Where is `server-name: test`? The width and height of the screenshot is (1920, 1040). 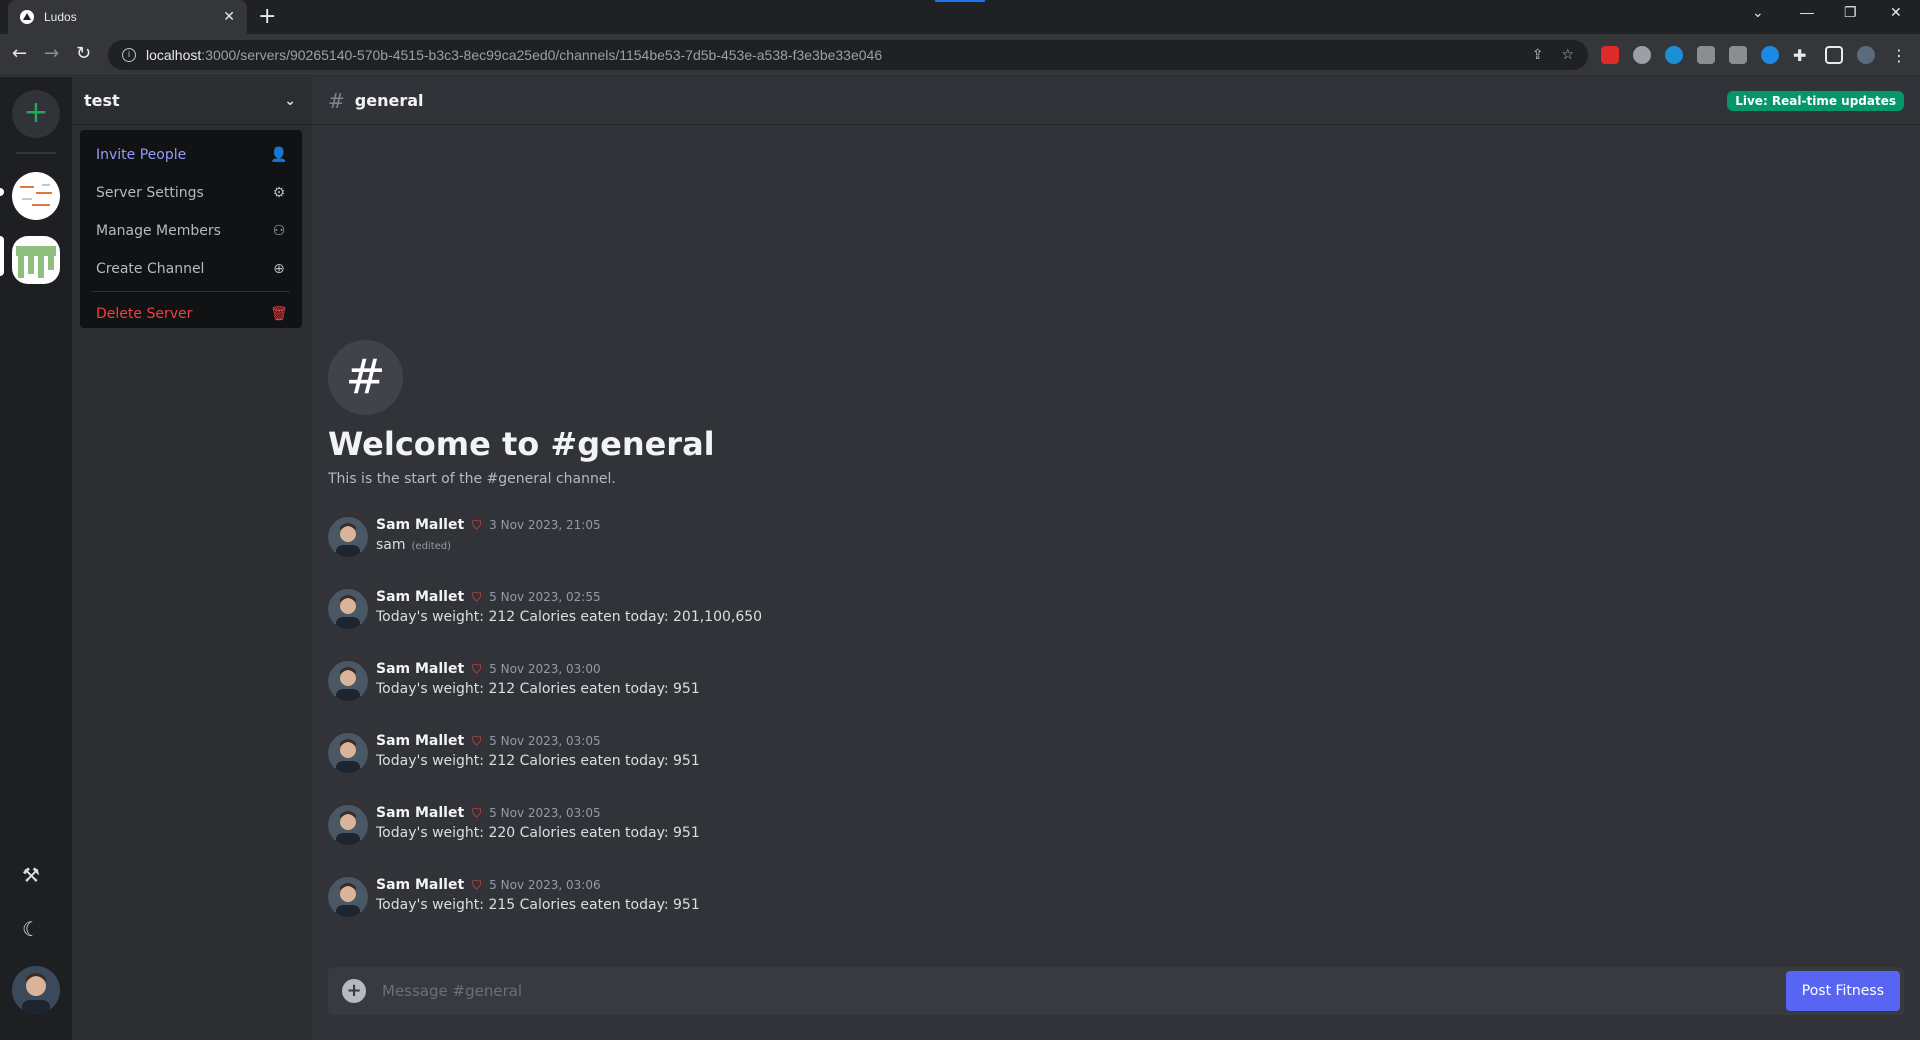 server-name: test is located at coordinates (102, 100).